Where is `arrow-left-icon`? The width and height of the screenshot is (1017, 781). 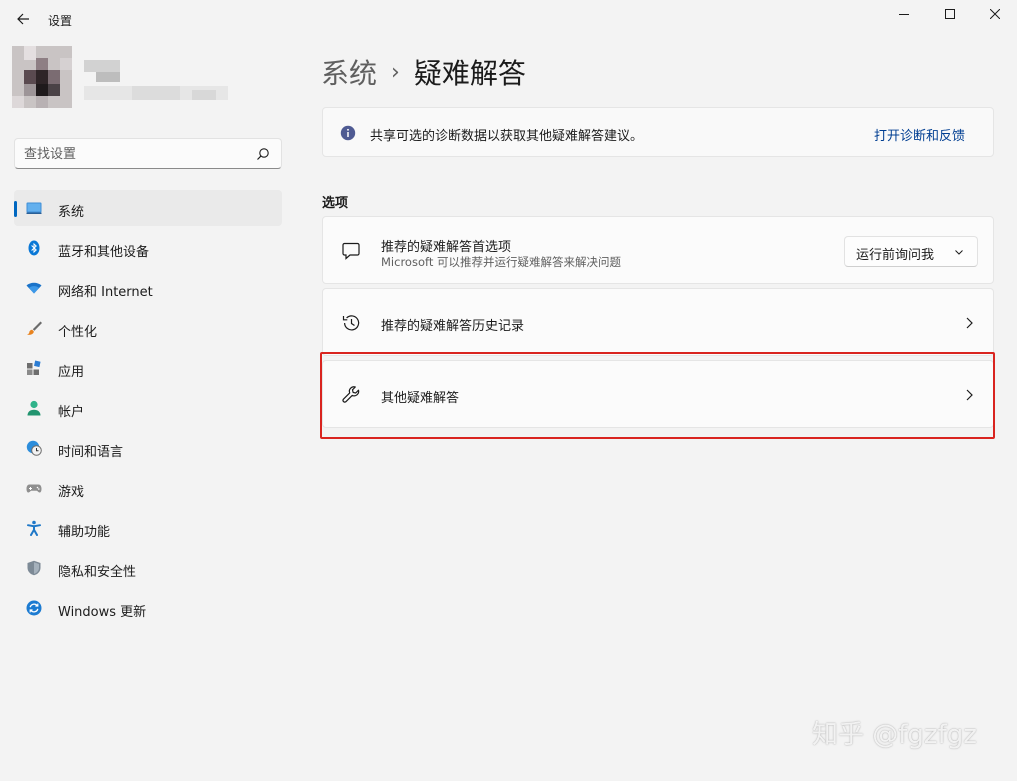 arrow-left-icon is located at coordinates (23, 19).